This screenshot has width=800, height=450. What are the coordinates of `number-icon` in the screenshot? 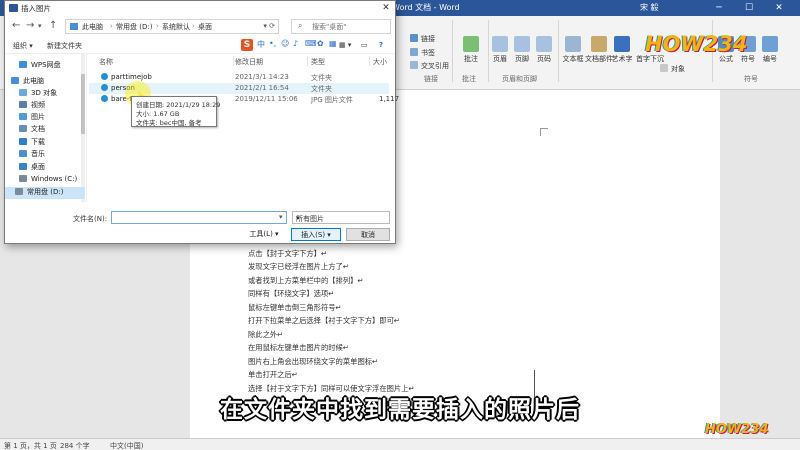 It's located at (770, 44).